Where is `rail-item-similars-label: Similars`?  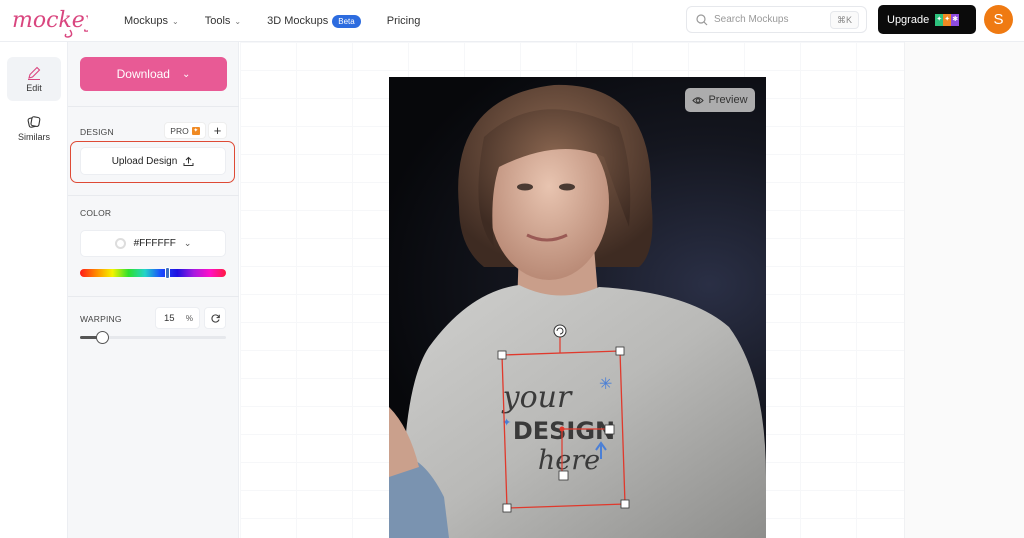
rail-item-similars-label: Similars is located at coordinates (33, 136).